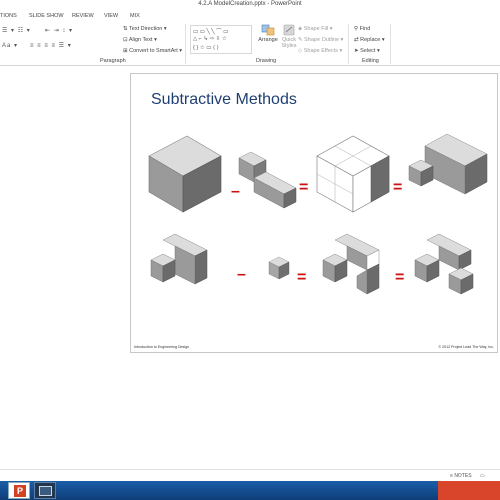  Describe the element at coordinates (351, 264) in the screenshot. I see `partial-removal-shape` at that location.